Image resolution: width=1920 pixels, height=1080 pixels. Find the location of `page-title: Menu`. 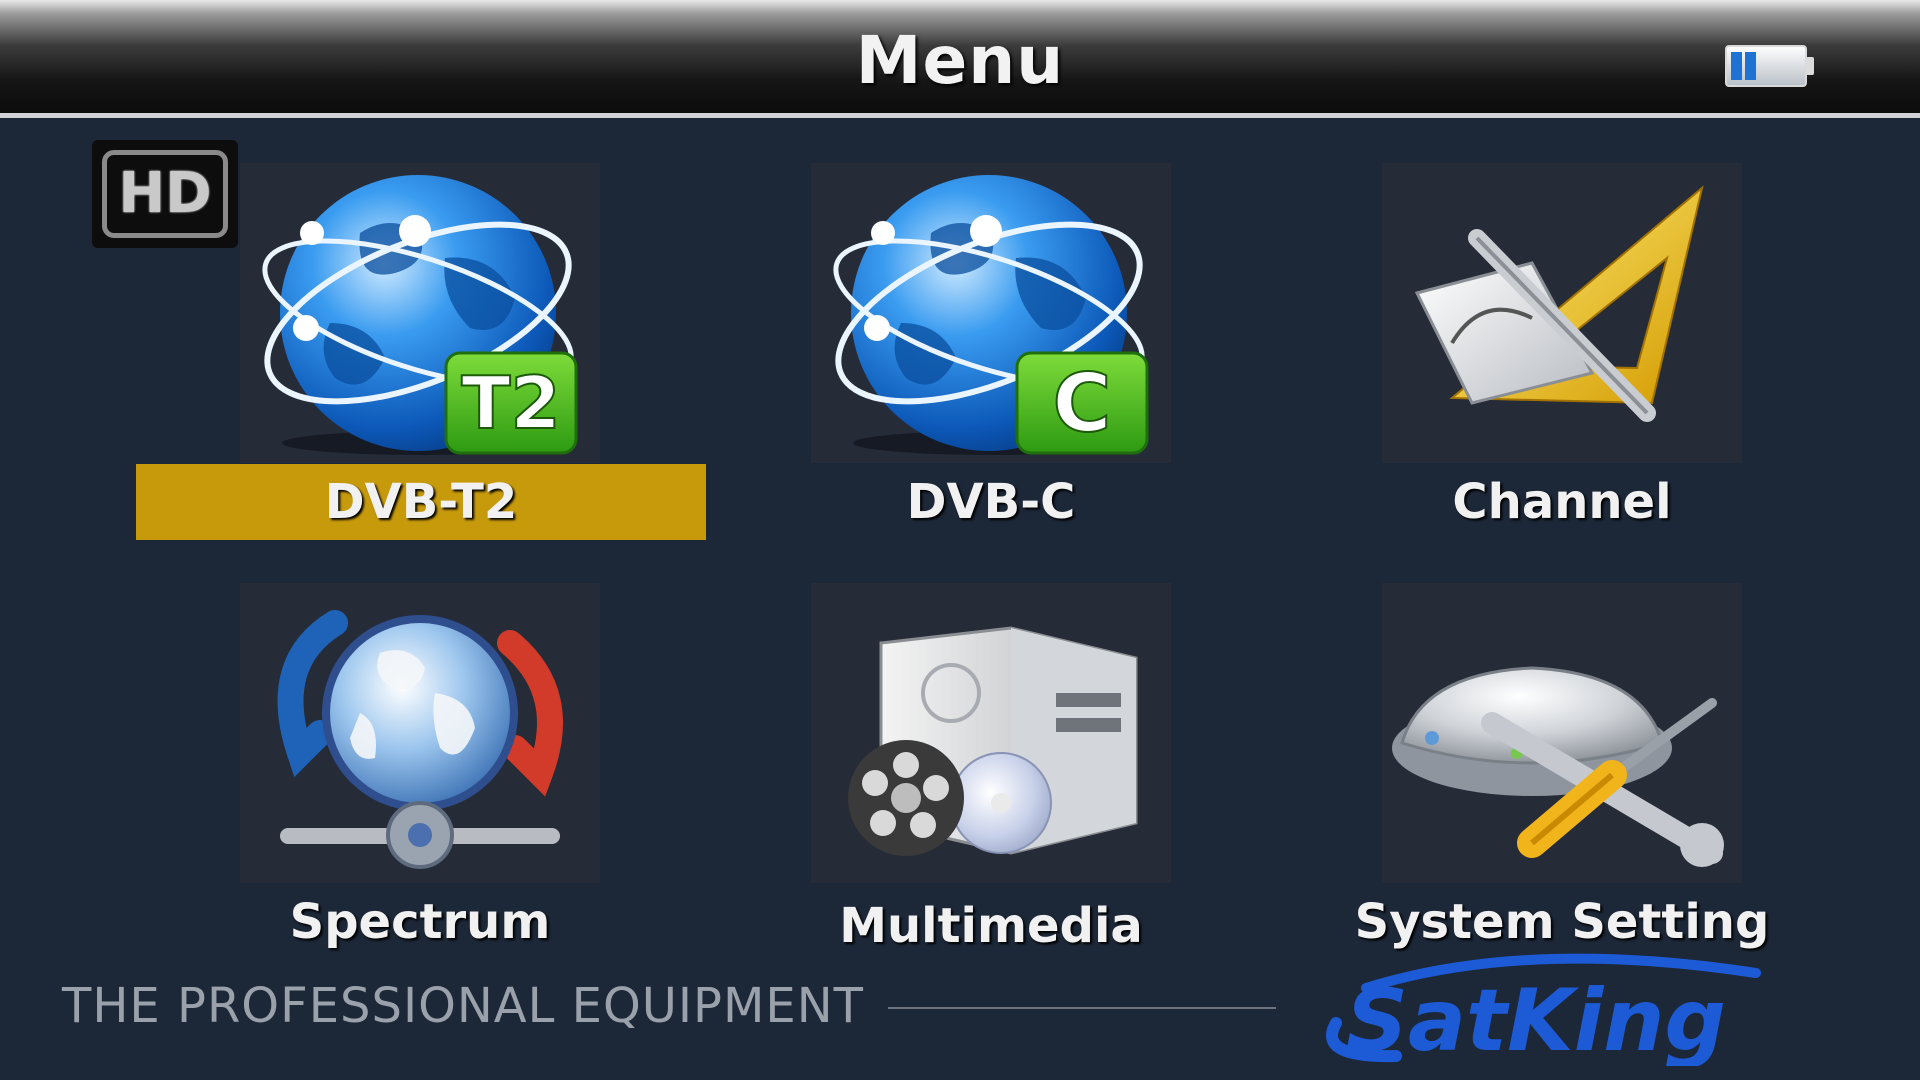

page-title: Menu is located at coordinates (960, 60).